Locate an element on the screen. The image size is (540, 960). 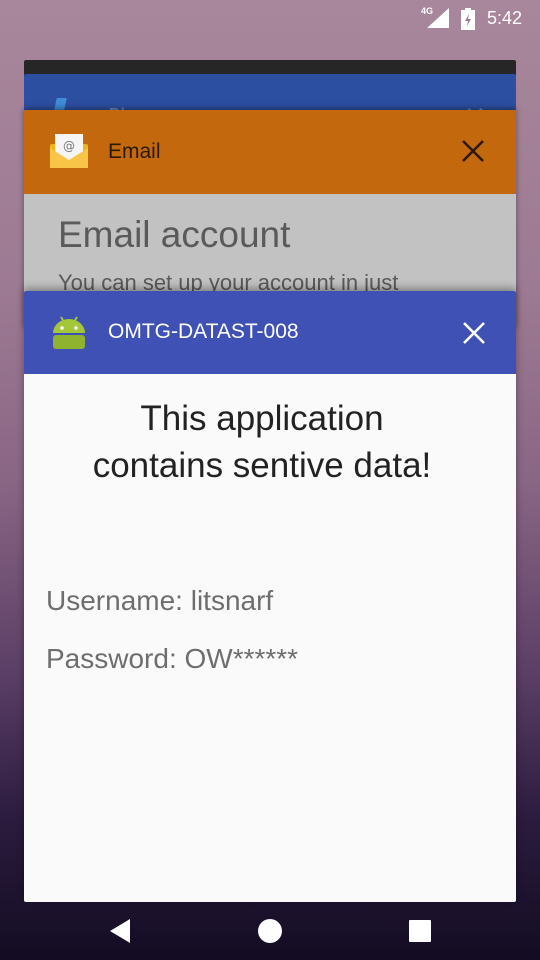
heading-line-1: This application is located at coordinates (262, 418).